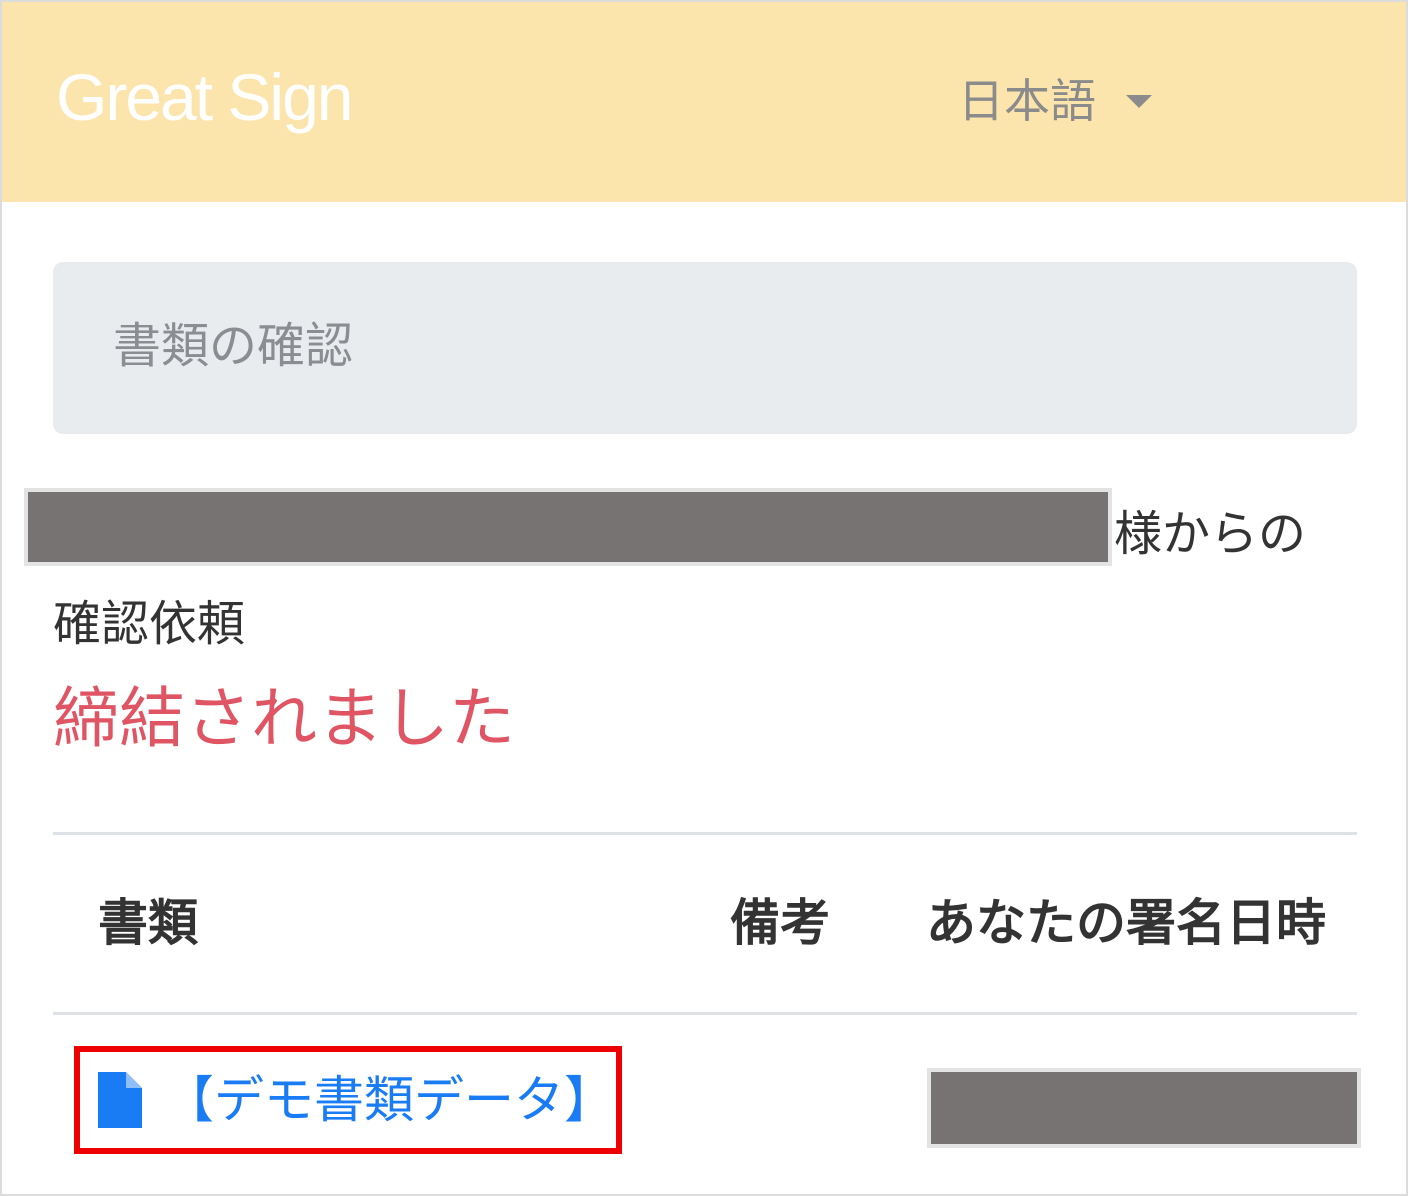  What do you see at coordinates (284, 718) in the screenshot?
I see `status-text: 締結されました` at bounding box center [284, 718].